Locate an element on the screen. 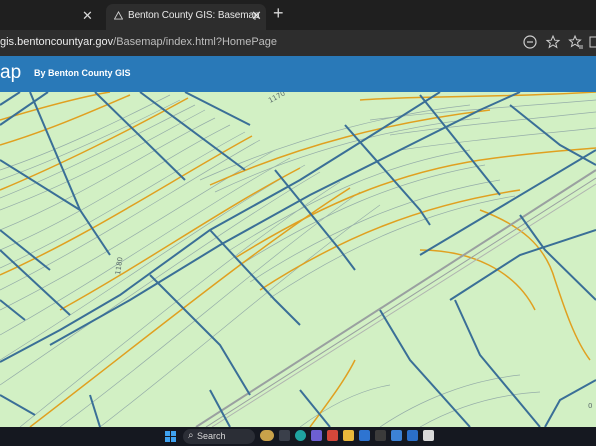 This screenshot has height=446, width=596. minus-circle-icon is located at coordinates (530, 42).